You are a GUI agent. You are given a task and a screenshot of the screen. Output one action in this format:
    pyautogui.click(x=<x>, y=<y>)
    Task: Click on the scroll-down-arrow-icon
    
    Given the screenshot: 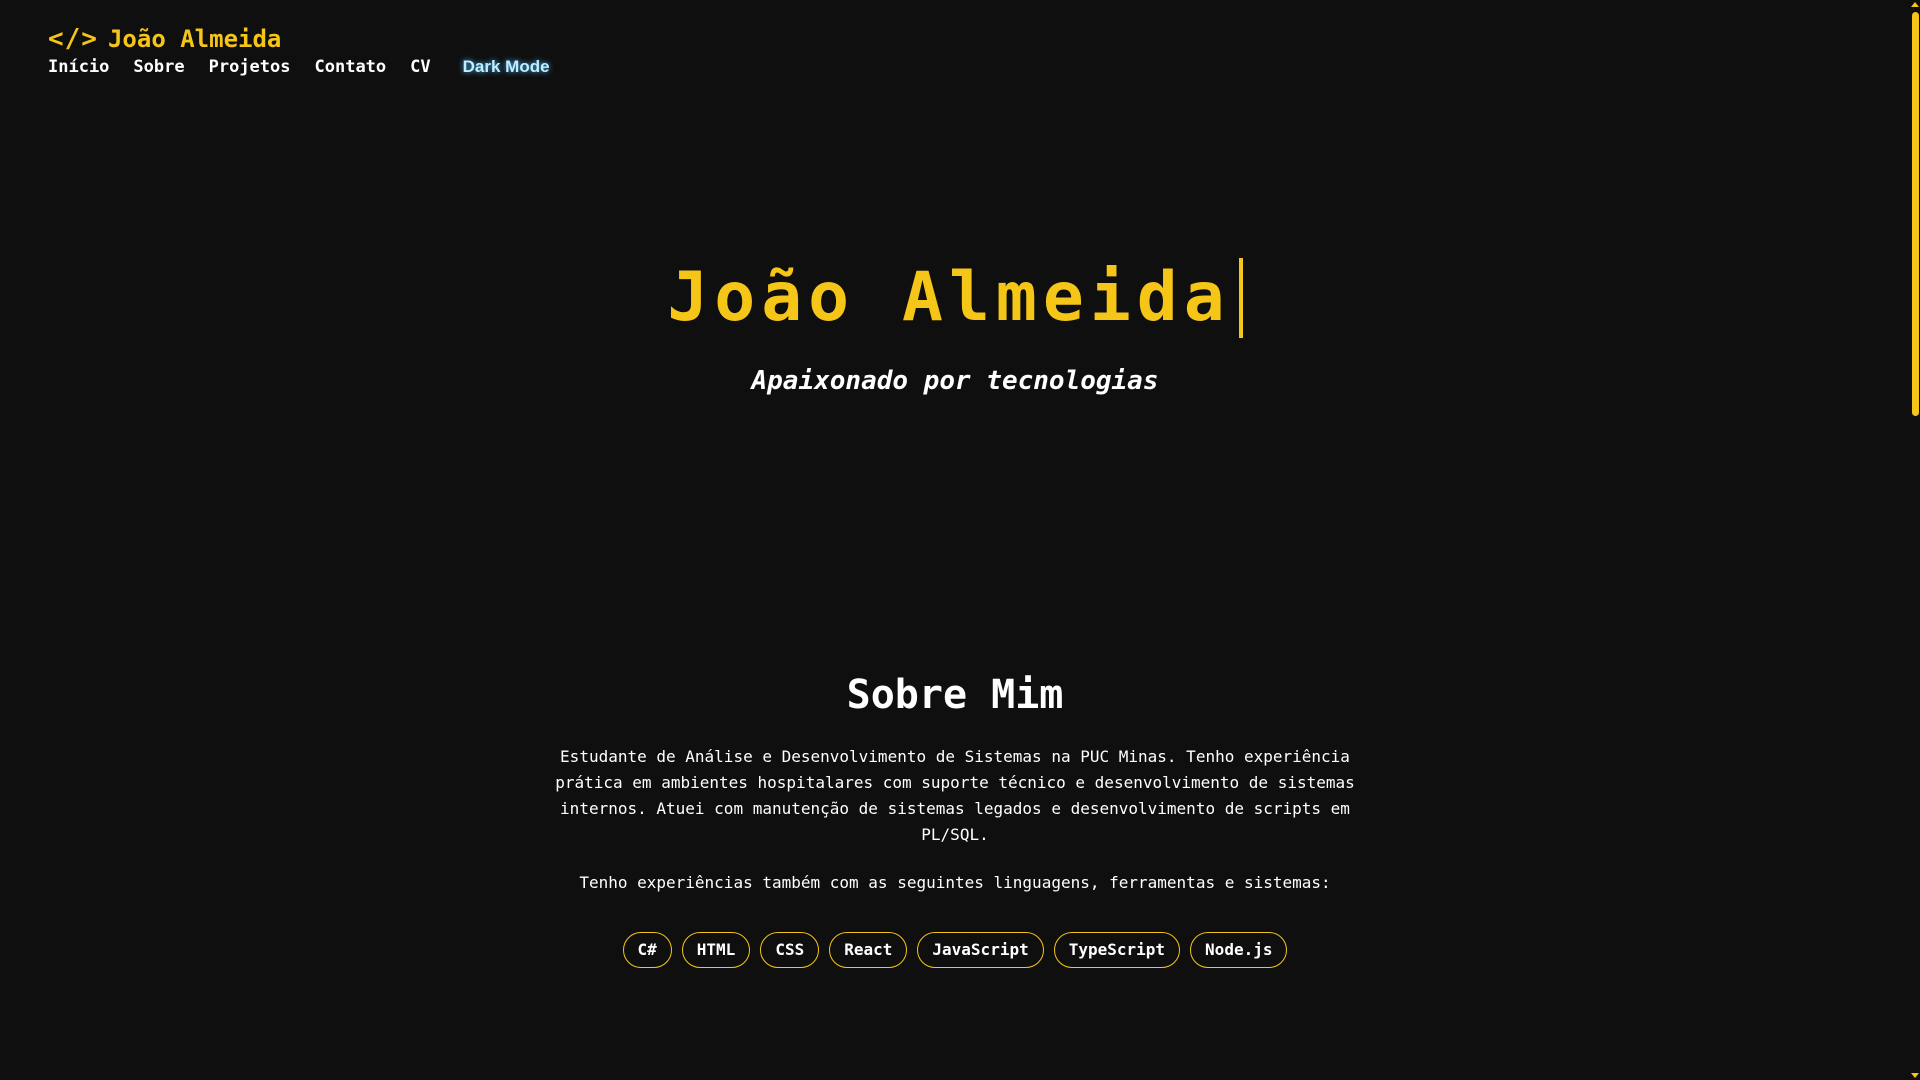 What is the action you would take?
    pyautogui.click(x=1915, y=1075)
    